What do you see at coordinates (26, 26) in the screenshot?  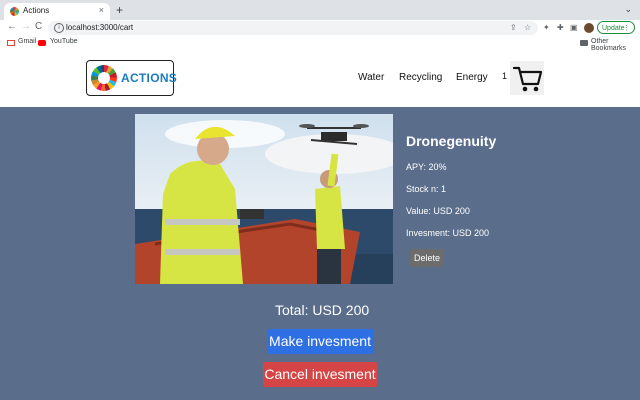 I see `forward-icon: →` at bounding box center [26, 26].